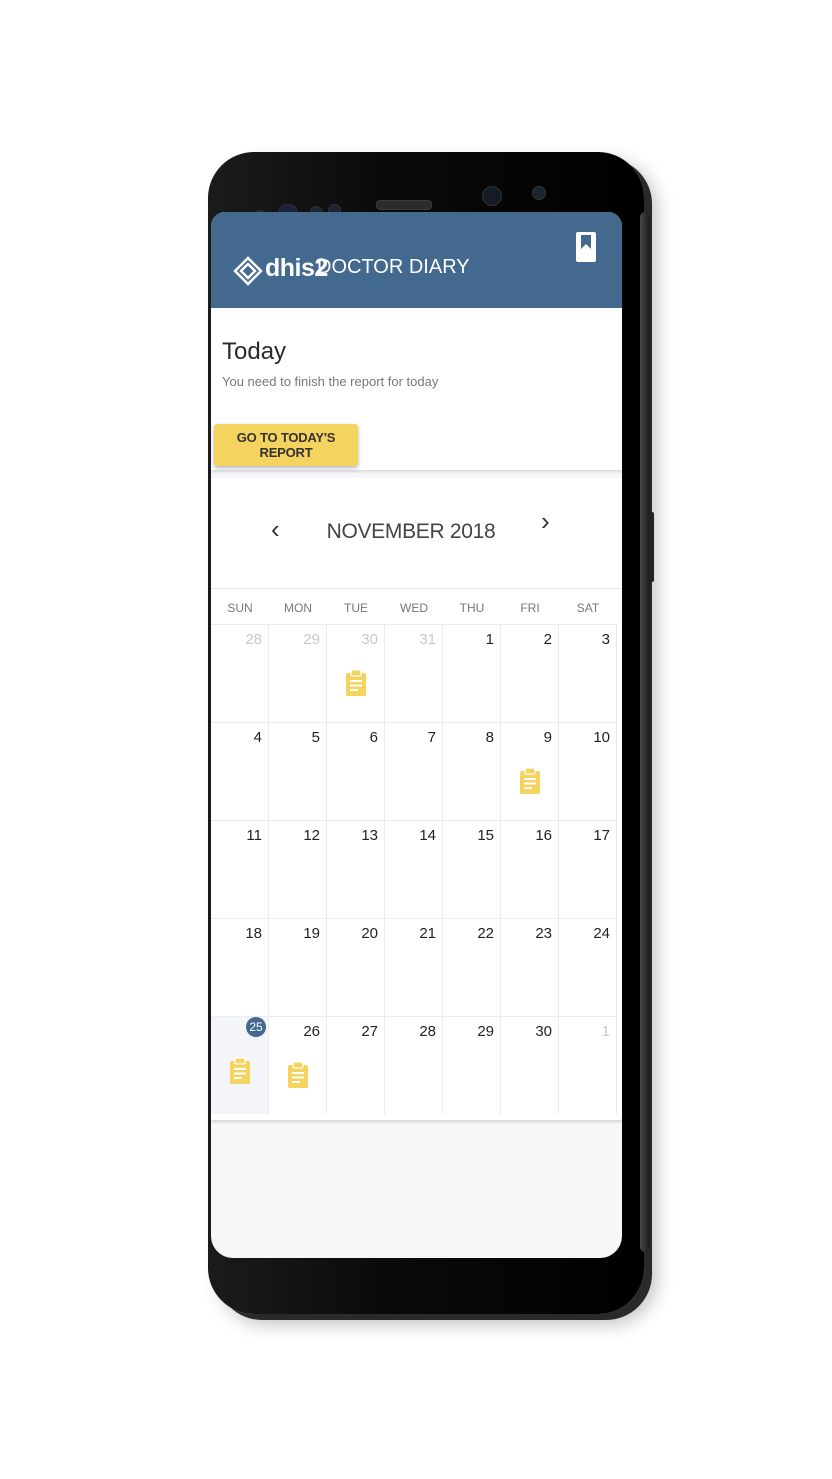 Image resolution: width=832 pixels, height=1479 pixels. I want to click on day-number: 18, so click(253, 933).